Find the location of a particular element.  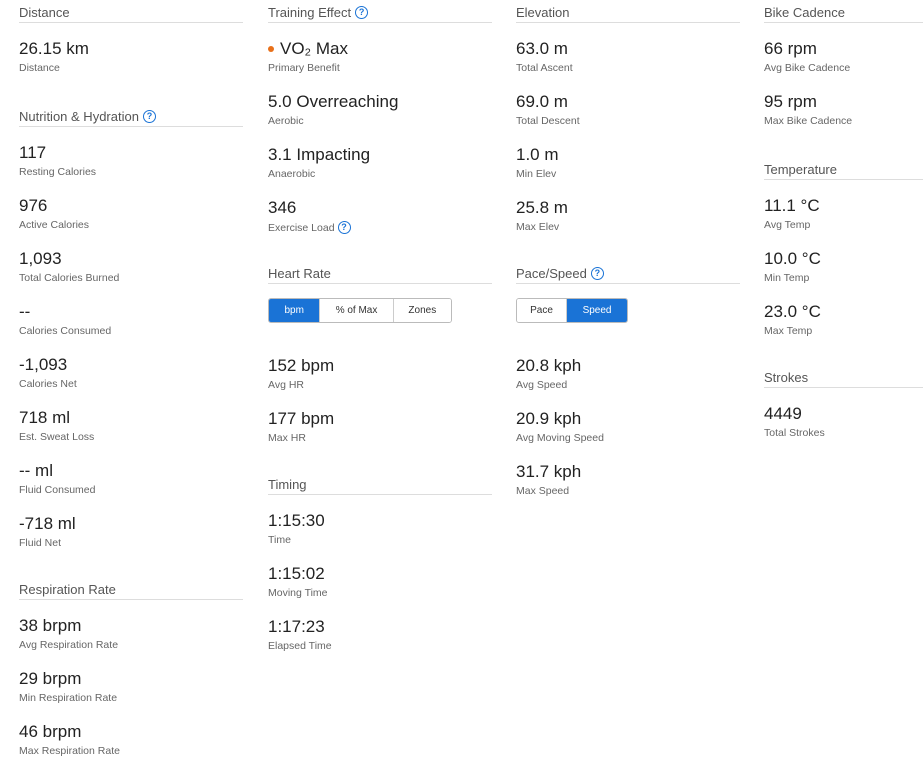

stat-max-elev: 25.8 m Max Elev is located at coordinates (542, 215).